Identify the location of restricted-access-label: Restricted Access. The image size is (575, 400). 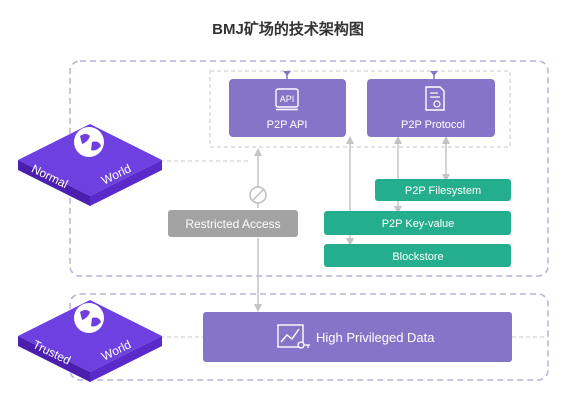
(232, 224).